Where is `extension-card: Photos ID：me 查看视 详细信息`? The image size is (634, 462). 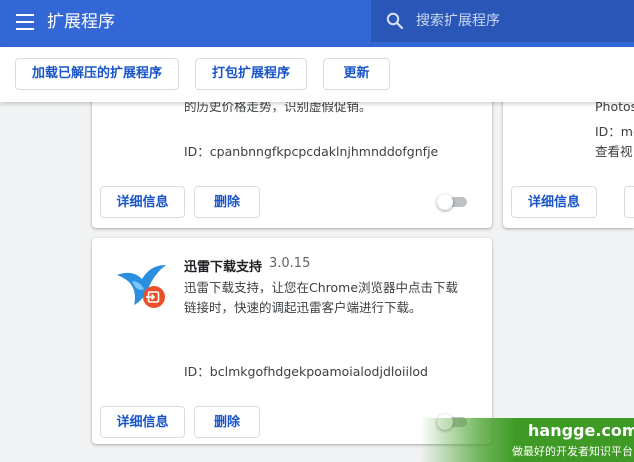
extension-card: Photos ID：me 查看视 详细信息 is located at coordinates (568, 154).